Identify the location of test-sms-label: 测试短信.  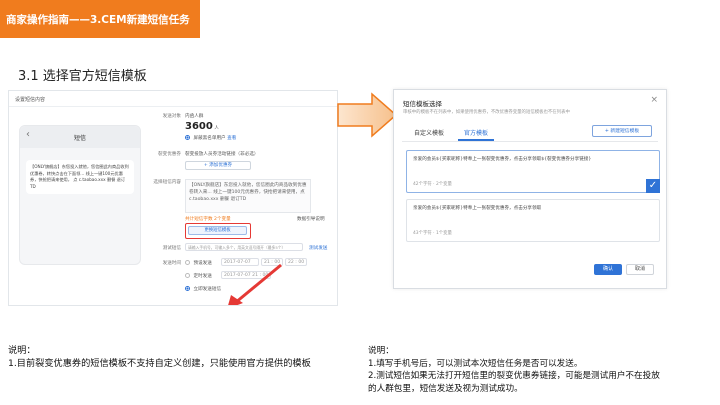
(171, 248).